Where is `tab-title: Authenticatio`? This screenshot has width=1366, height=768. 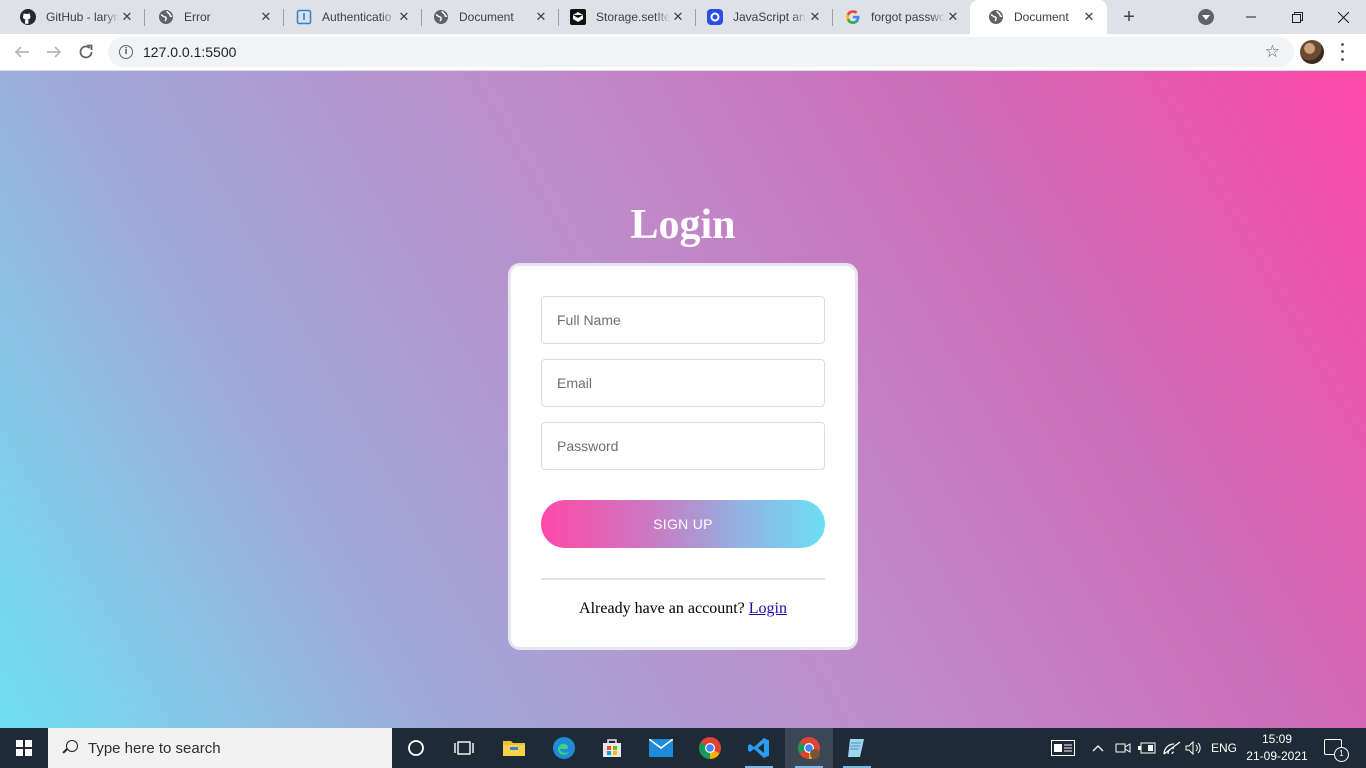 tab-title: Authenticatio is located at coordinates (357, 17).